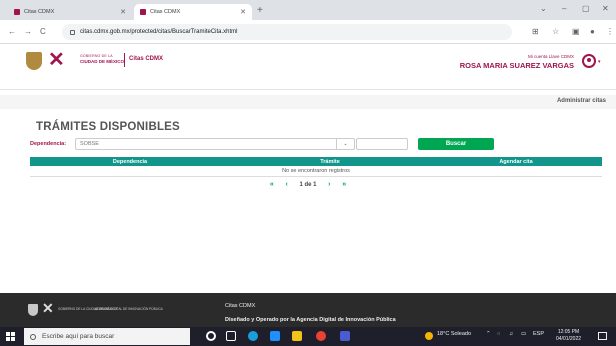 This screenshot has width=616, height=346. What do you see at coordinates (129, 309) in the screenshot?
I see `footer-agency-text: AGENCIA DIGITAL DE INNOVACIÓN PÚBLICA` at bounding box center [129, 309].